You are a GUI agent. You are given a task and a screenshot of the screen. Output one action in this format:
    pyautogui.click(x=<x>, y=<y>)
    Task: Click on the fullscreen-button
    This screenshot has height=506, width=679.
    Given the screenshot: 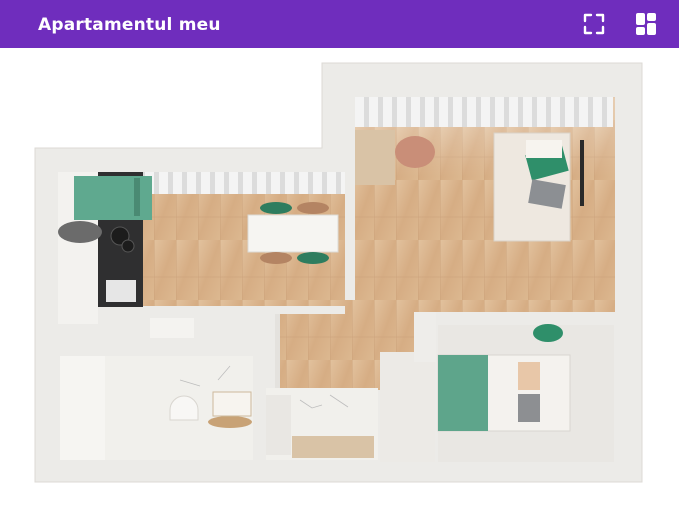 What is the action you would take?
    pyautogui.click(x=594, y=24)
    